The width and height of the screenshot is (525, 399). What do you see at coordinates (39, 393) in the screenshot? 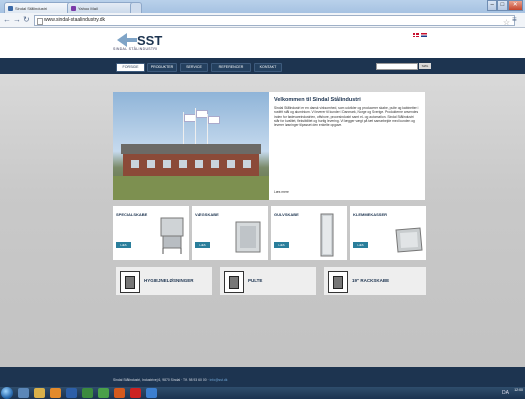
I see `folder-icon` at bounding box center [39, 393].